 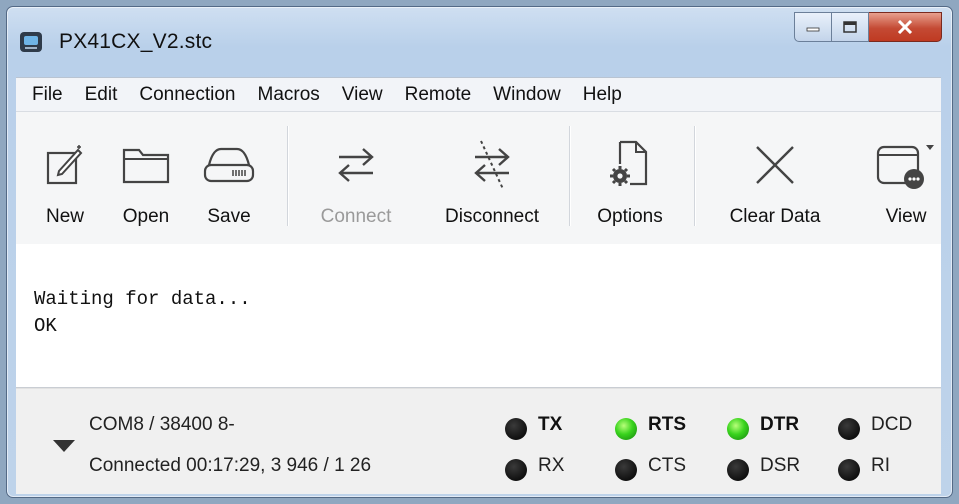 What do you see at coordinates (289, 95) in the screenshot?
I see `menu-macros: Macros` at bounding box center [289, 95].